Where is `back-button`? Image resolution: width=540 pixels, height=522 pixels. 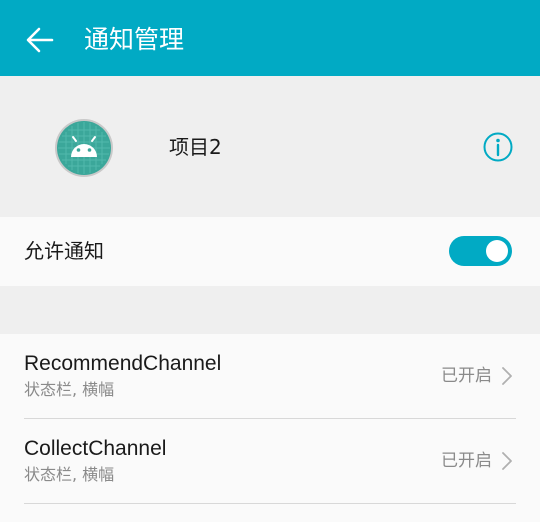 back-button is located at coordinates (40, 40).